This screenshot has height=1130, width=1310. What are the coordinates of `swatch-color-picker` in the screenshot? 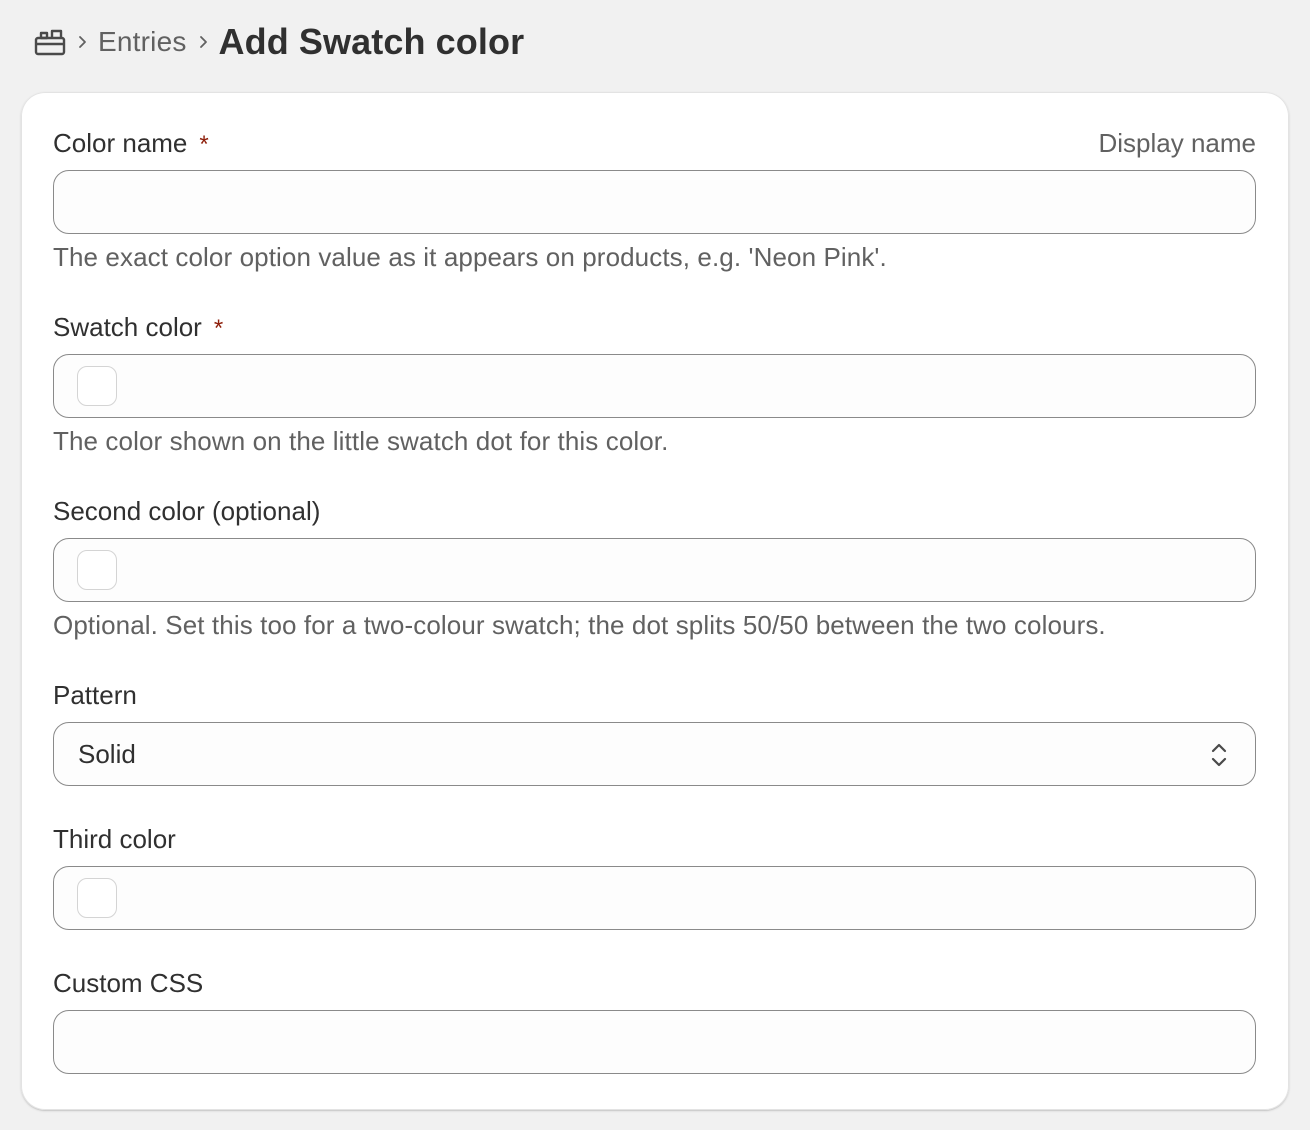 It's located at (97, 386).